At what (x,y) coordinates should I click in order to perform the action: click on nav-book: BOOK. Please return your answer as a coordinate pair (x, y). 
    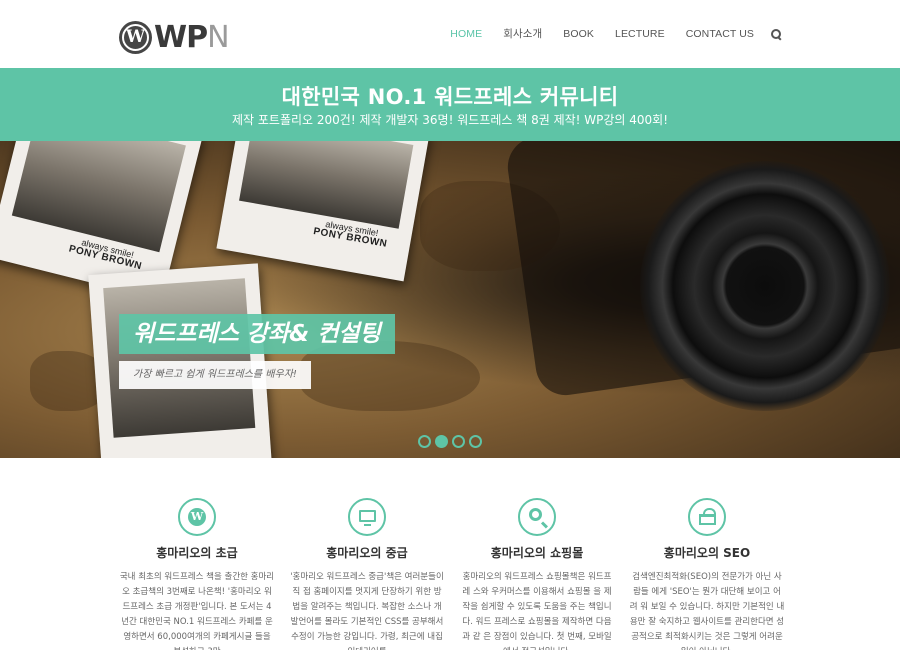
    Looking at the image, I should click on (578, 34).